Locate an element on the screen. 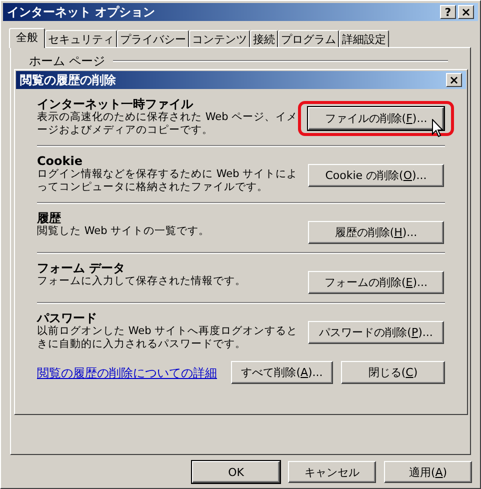  tab: セキュリティ is located at coordinates (81, 38).